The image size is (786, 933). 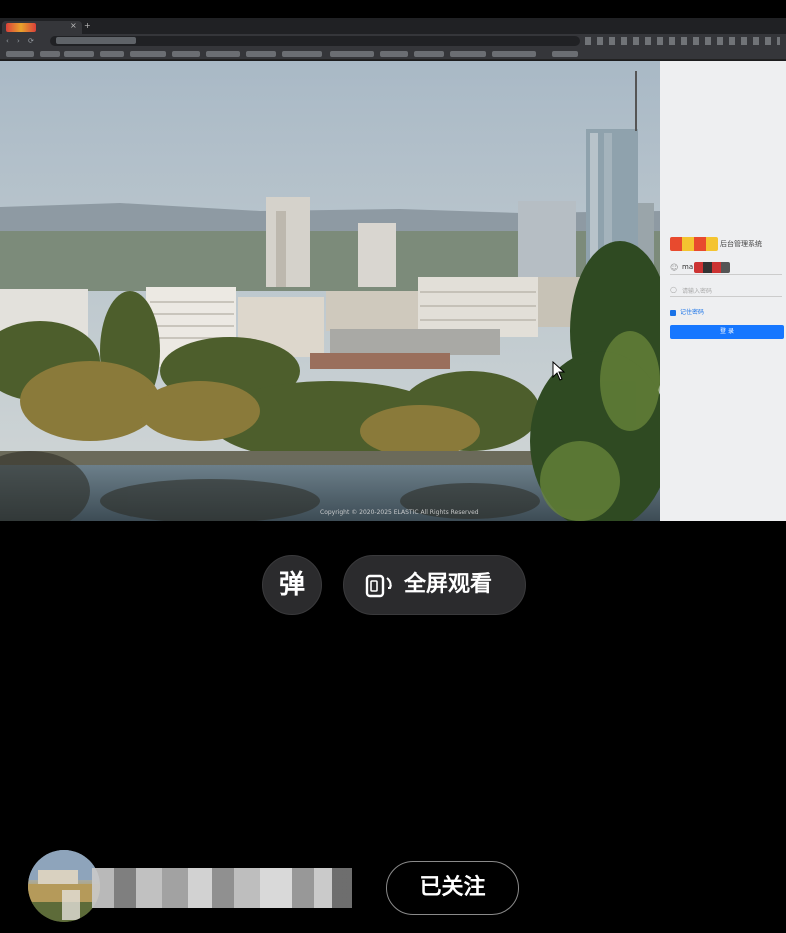 I want to click on address-bar, so click(x=315, y=41).